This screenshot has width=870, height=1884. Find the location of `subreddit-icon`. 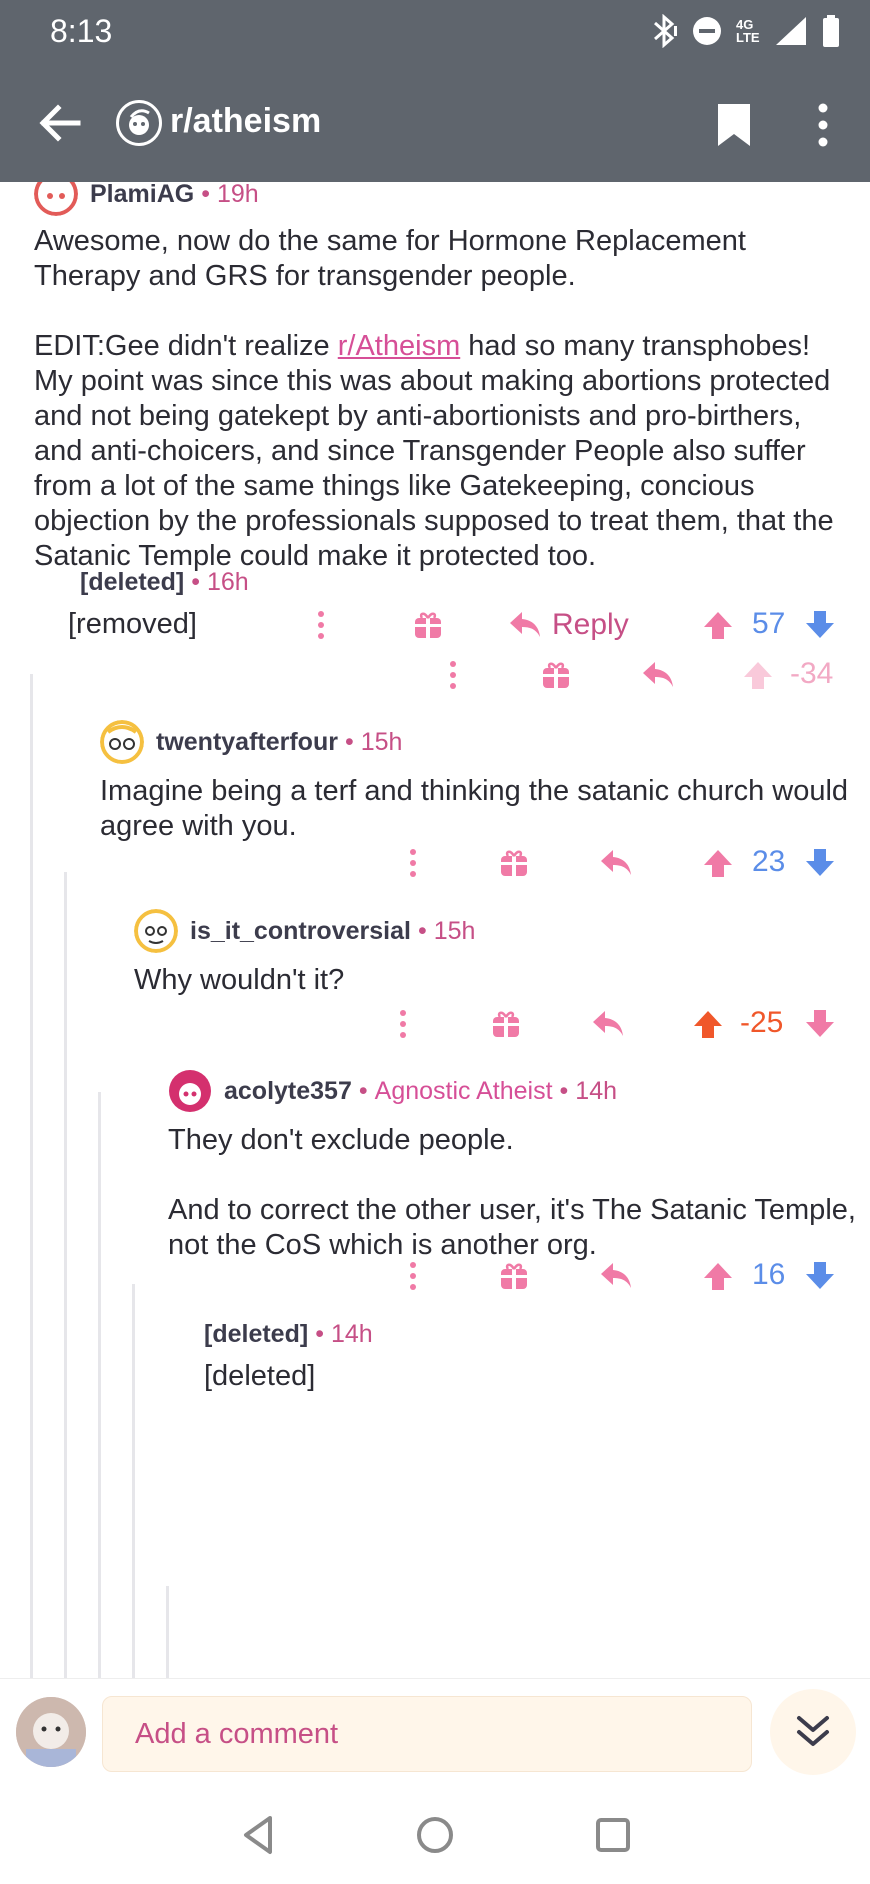

subreddit-icon is located at coordinates (139, 123).